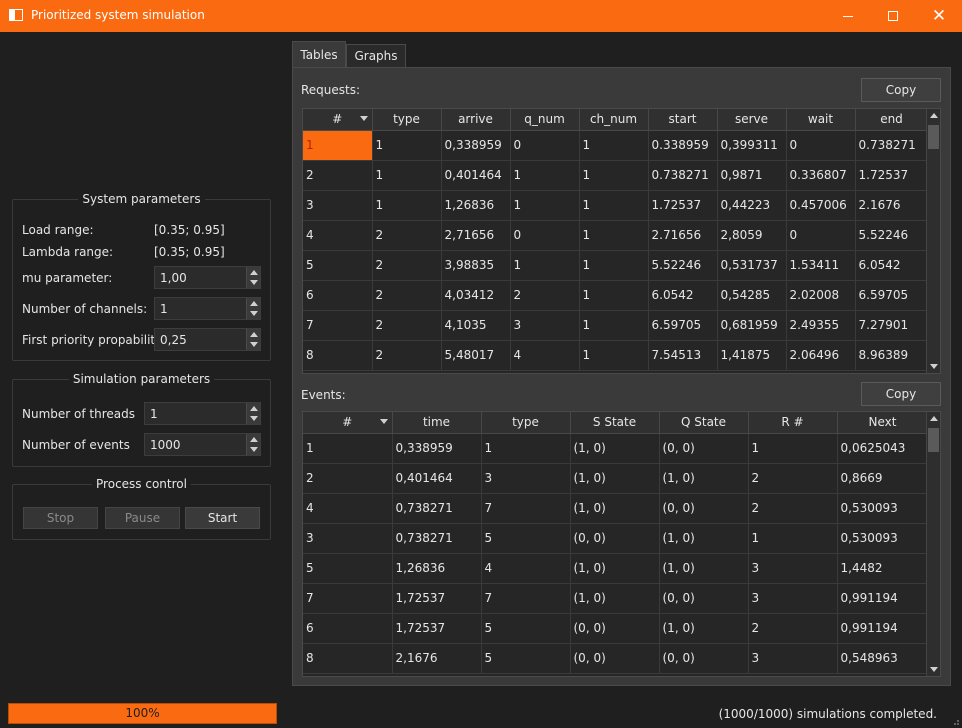 The image size is (962, 728). What do you see at coordinates (883, 538) in the screenshot?
I see `table-cell: 0,530093` at bounding box center [883, 538].